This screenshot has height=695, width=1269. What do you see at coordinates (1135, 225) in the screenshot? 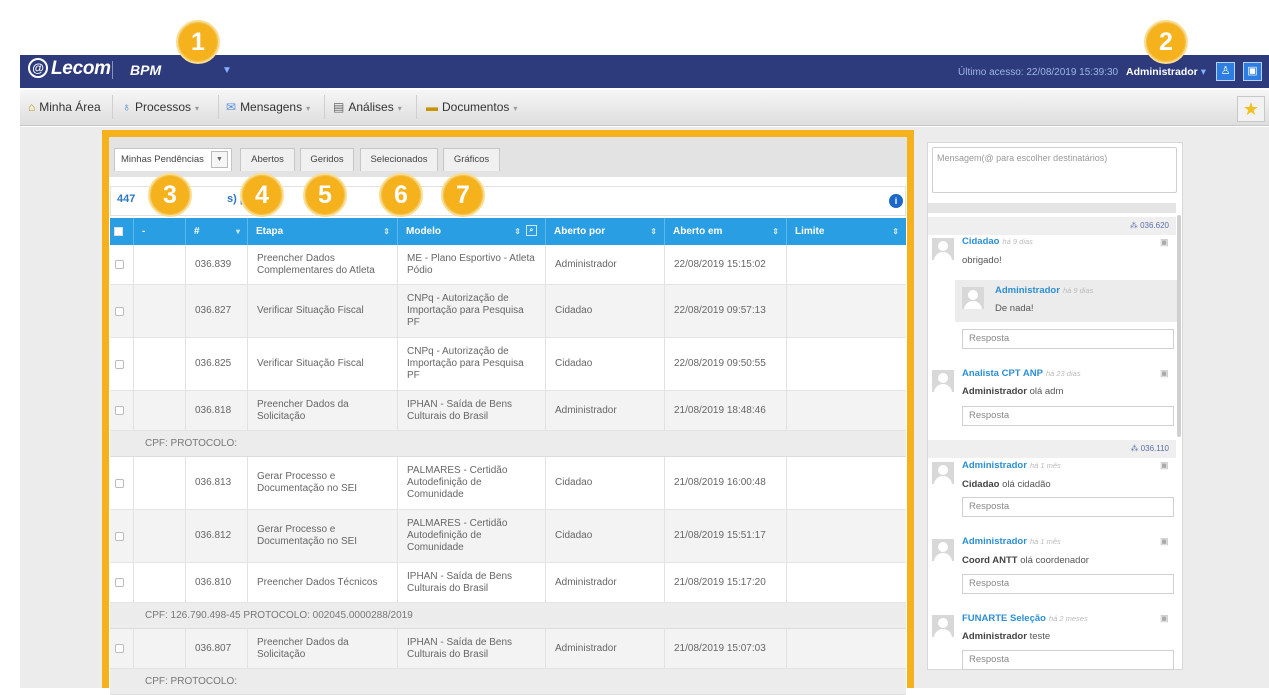
I see `group-icon: ⁂` at bounding box center [1135, 225].